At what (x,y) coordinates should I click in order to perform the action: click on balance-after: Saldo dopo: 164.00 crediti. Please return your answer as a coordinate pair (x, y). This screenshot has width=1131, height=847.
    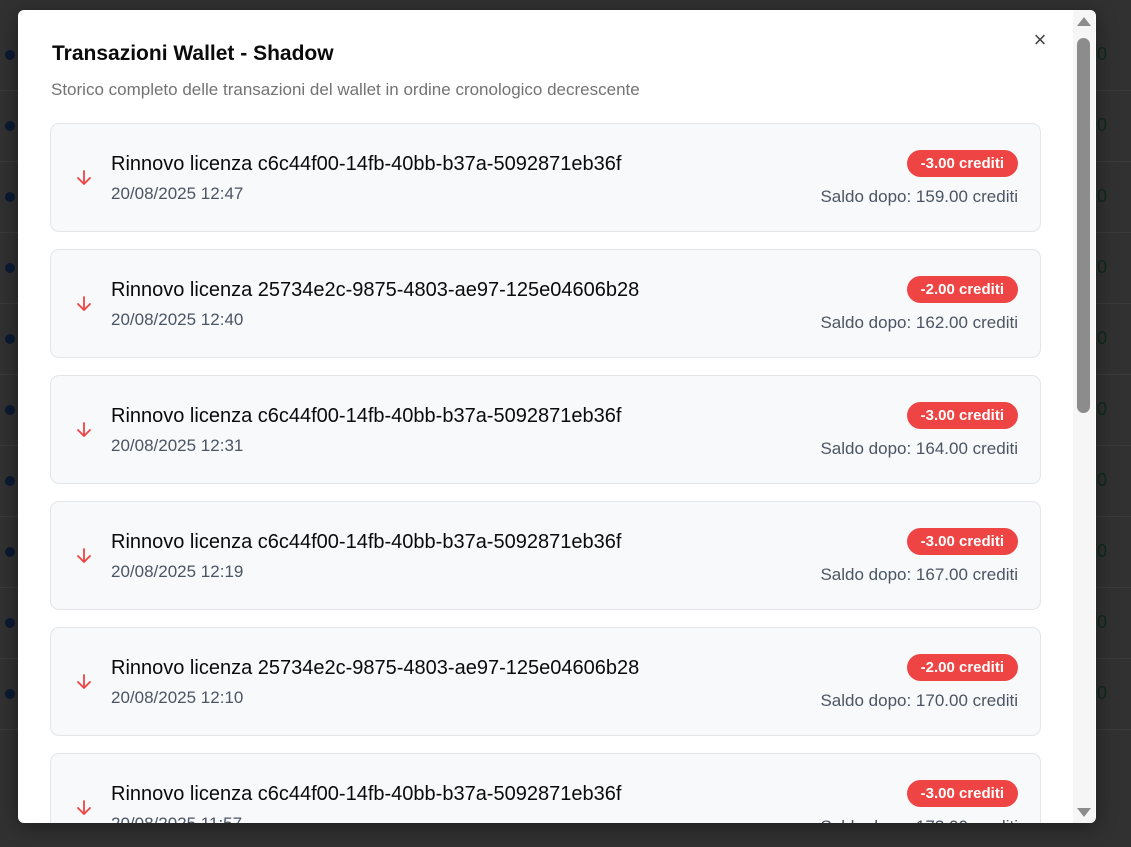
    Looking at the image, I should click on (919, 448).